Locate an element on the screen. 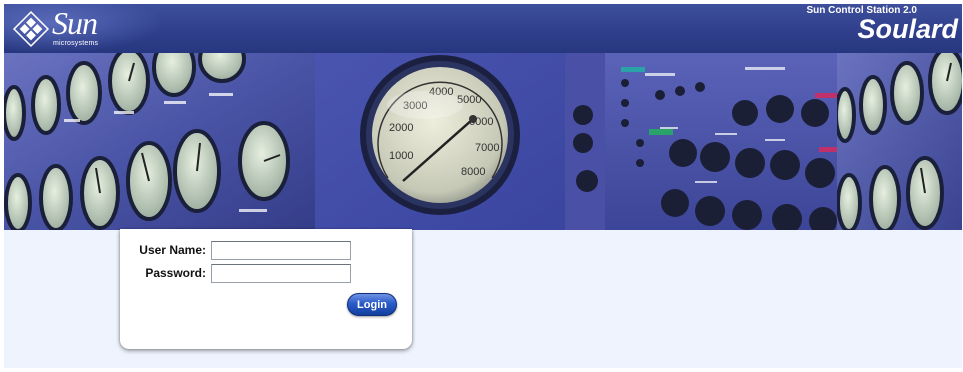  username-label: User Name: is located at coordinates (172, 250).